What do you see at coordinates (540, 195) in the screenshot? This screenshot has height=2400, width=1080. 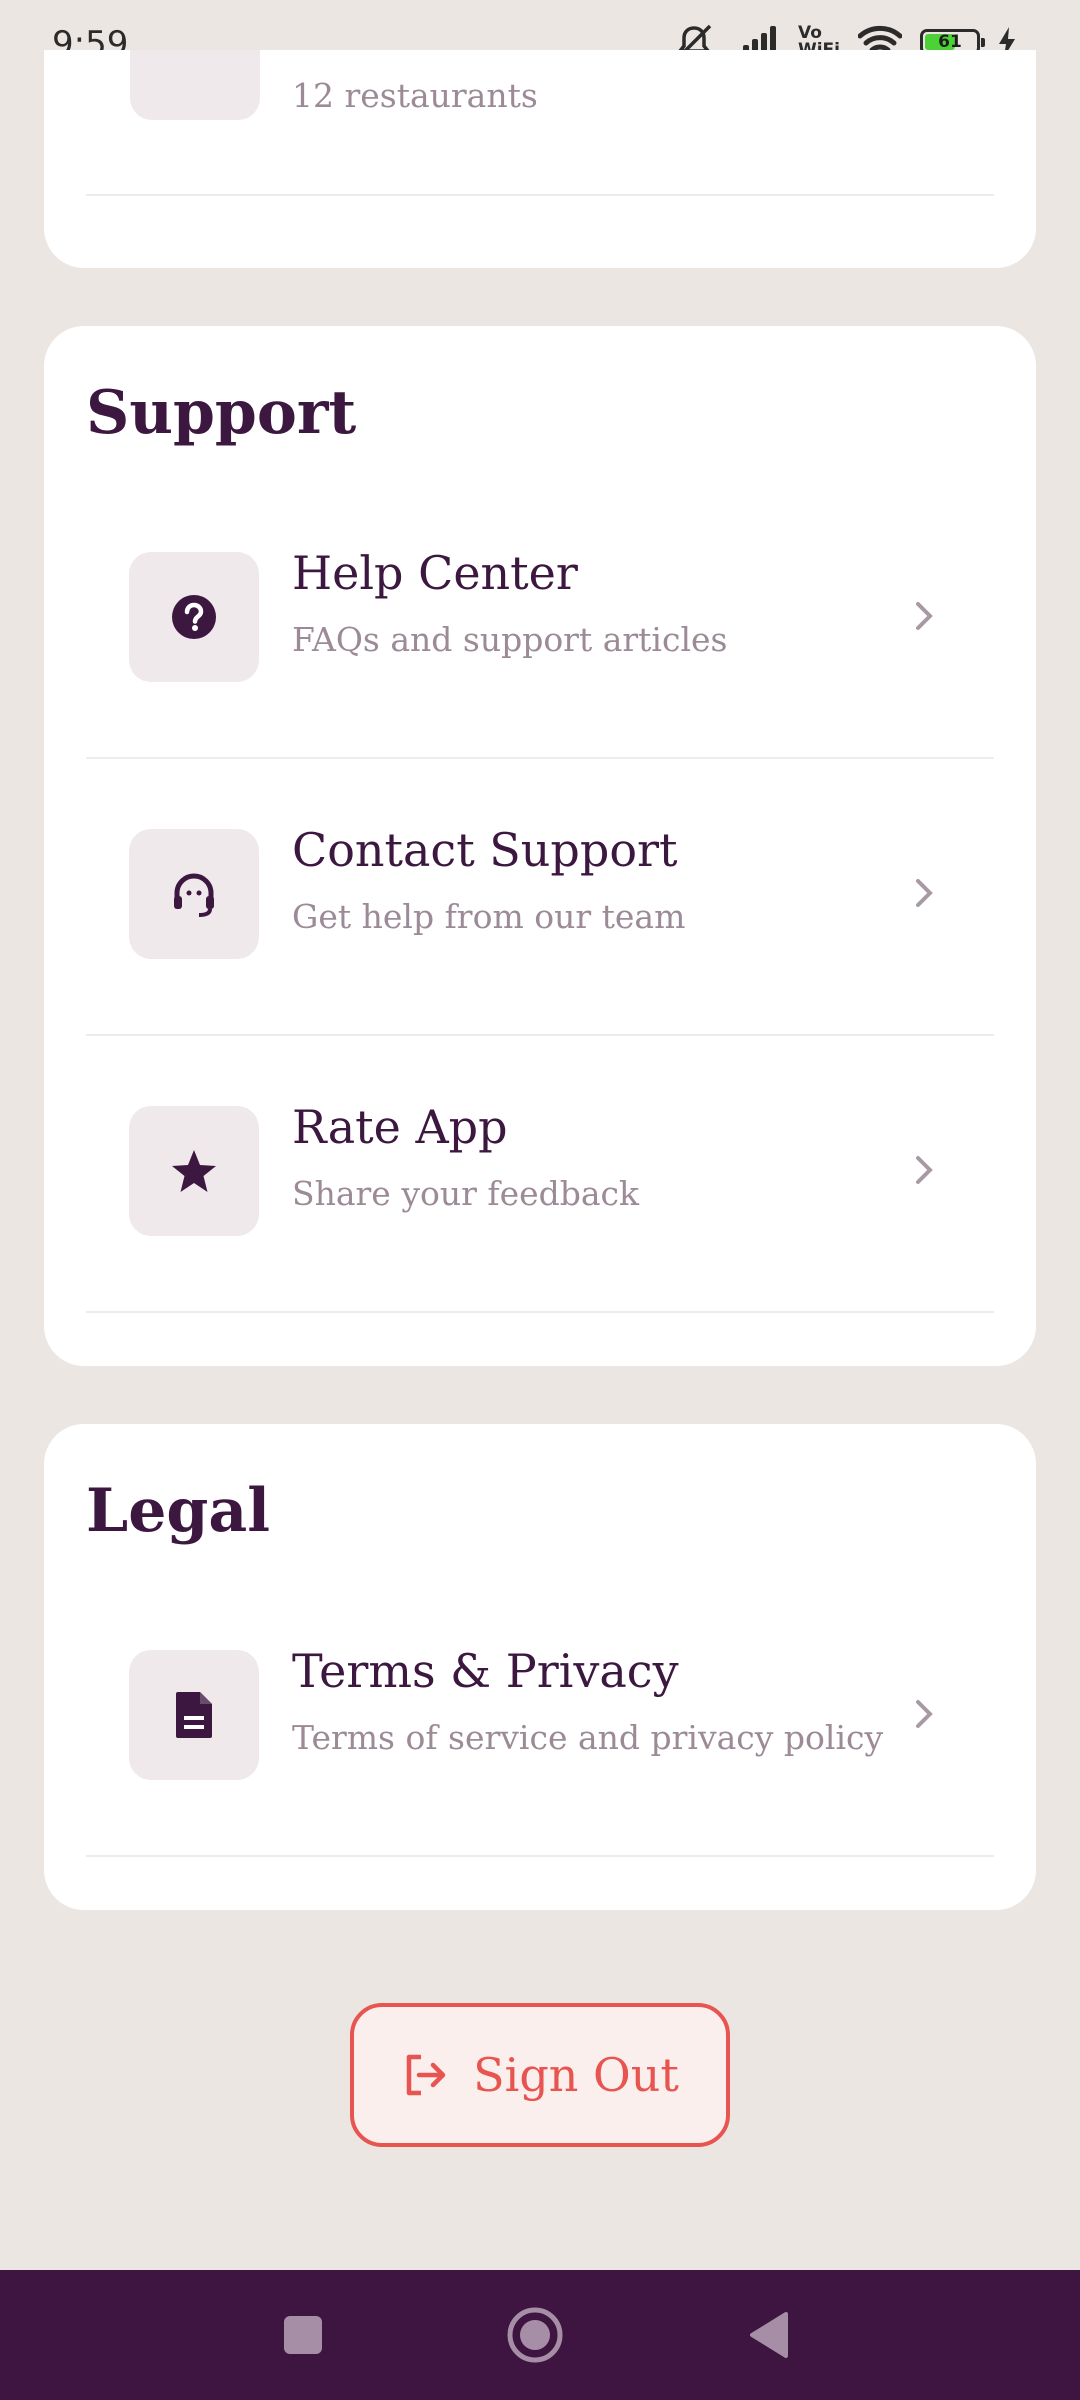 I see `divider` at bounding box center [540, 195].